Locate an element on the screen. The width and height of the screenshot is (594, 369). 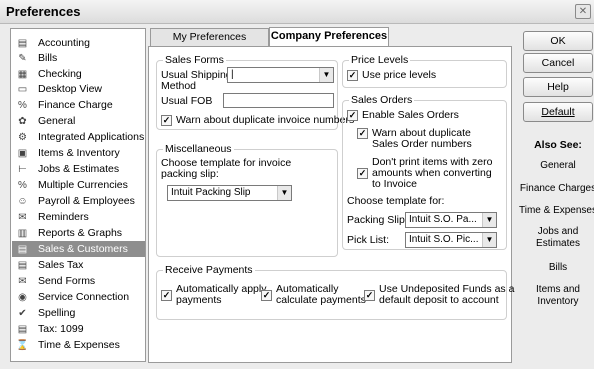
auto-calc-payments-label-2: calculate payments is located at coordinates (321, 300).